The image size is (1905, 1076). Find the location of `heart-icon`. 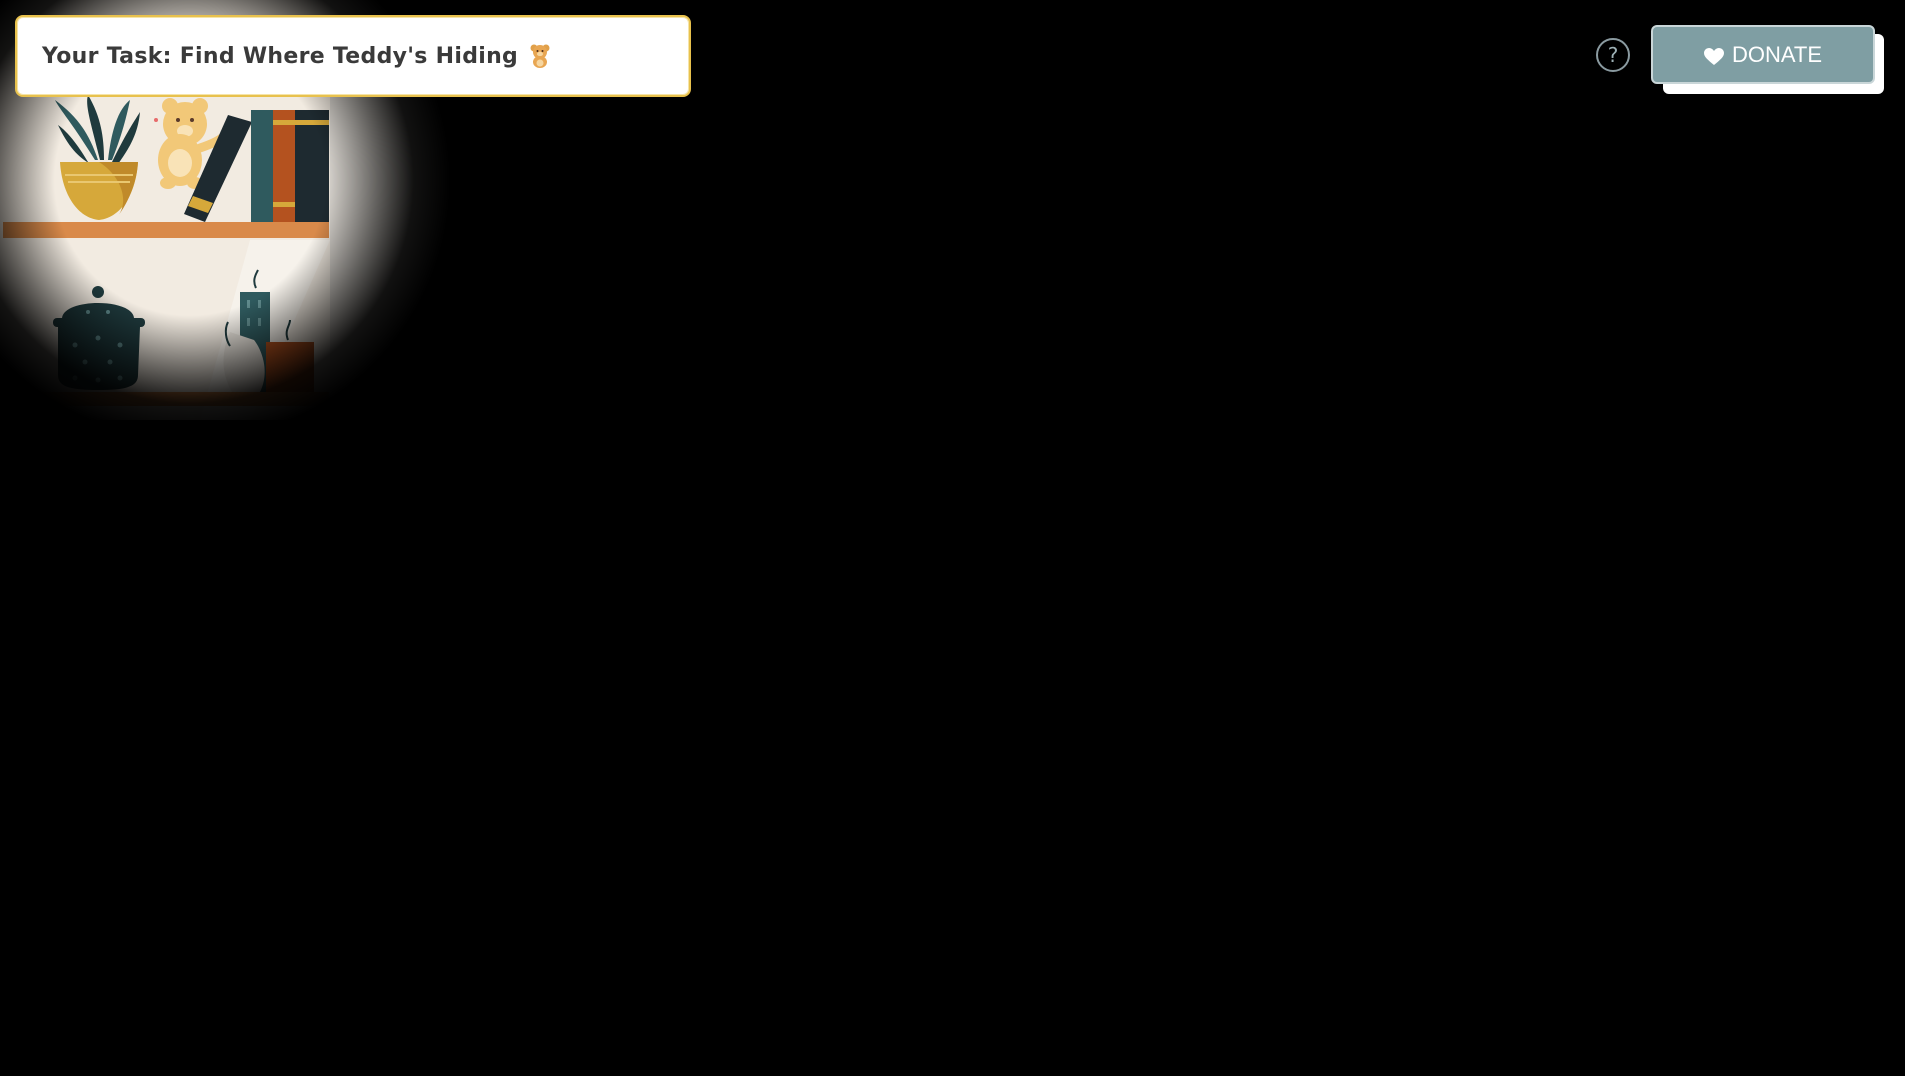

heart-icon is located at coordinates (1713, 55).